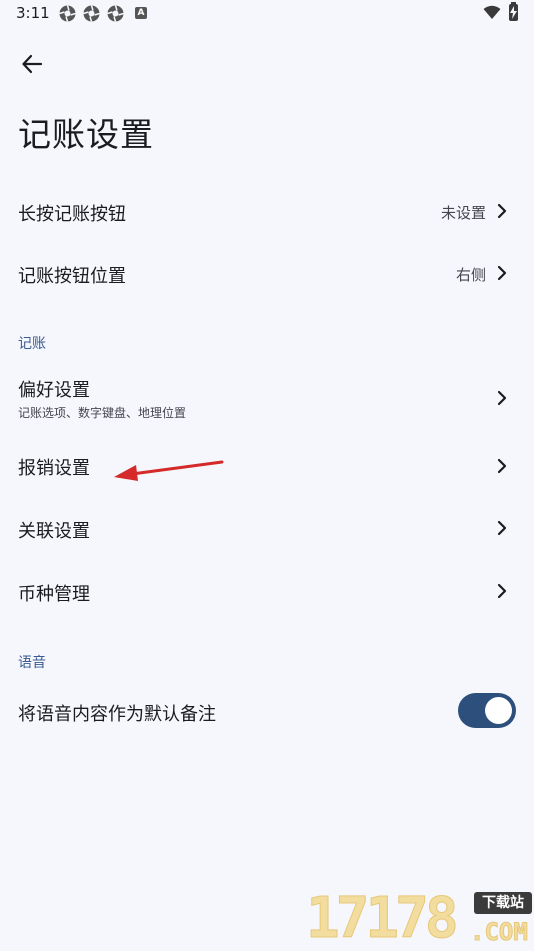  I want to click on watermark-logo: 17178 下载站 .COM, so click(420, 918).